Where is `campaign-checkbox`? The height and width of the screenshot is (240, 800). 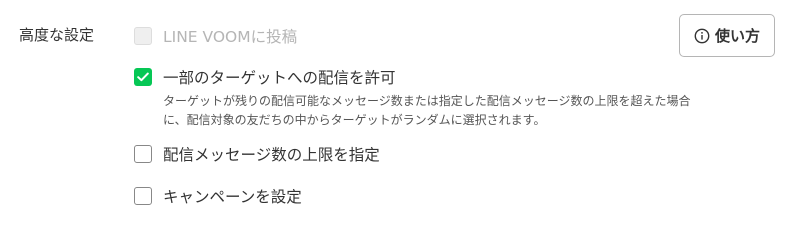
campaign-checkbox is located at coordinates (143, 196).